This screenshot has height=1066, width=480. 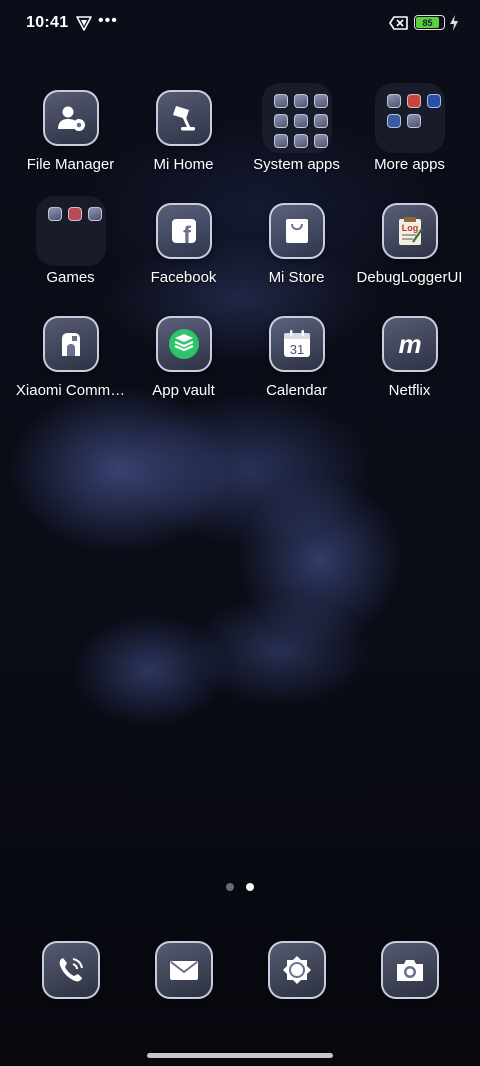 What do you see at coordinates (296, 277) in the screenshot?
I see `app-label: Mi Store` at bounding box center [296, 277].